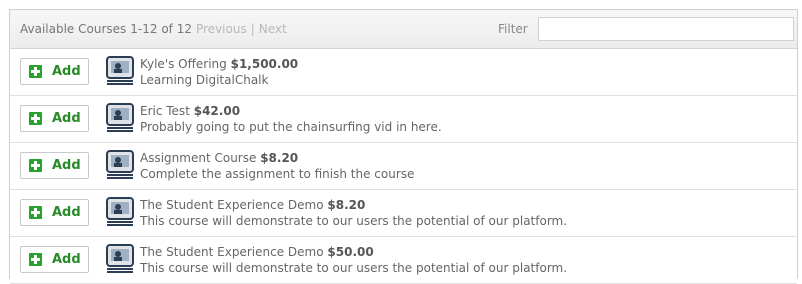 Image resolution: width=802 pixels, height=284 pixels. What do you see at coordinates (666, 29) in the screenshot?
I see `filter-input` at bounding box center [666, 29].